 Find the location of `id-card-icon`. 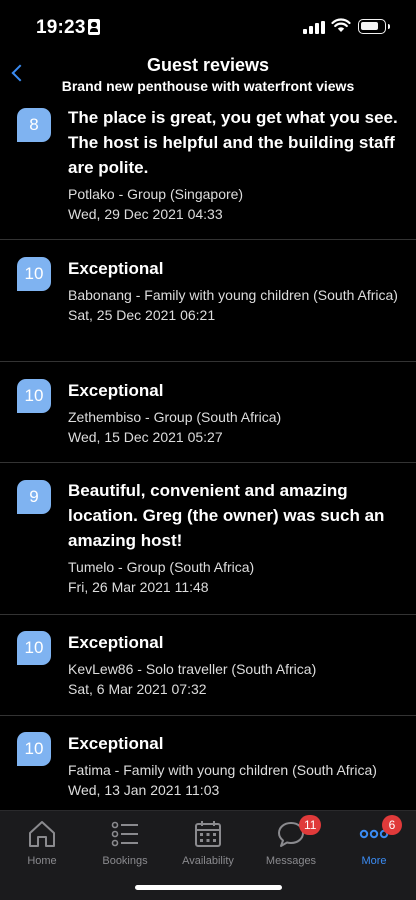

id-card-icon is located at coordinates (94, 27).